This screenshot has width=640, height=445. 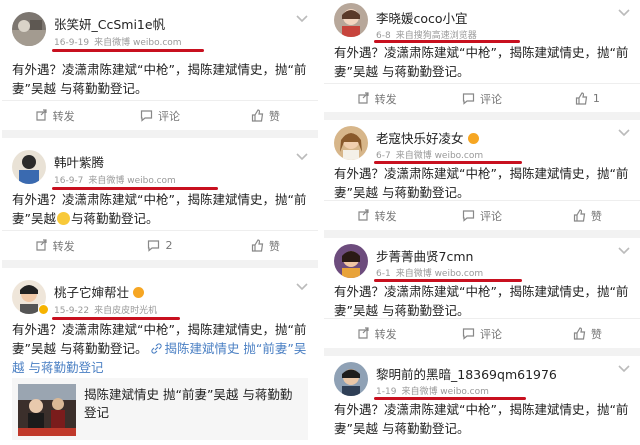 I want to click on post-date: 15-9-22, so click(x=72, y=311).